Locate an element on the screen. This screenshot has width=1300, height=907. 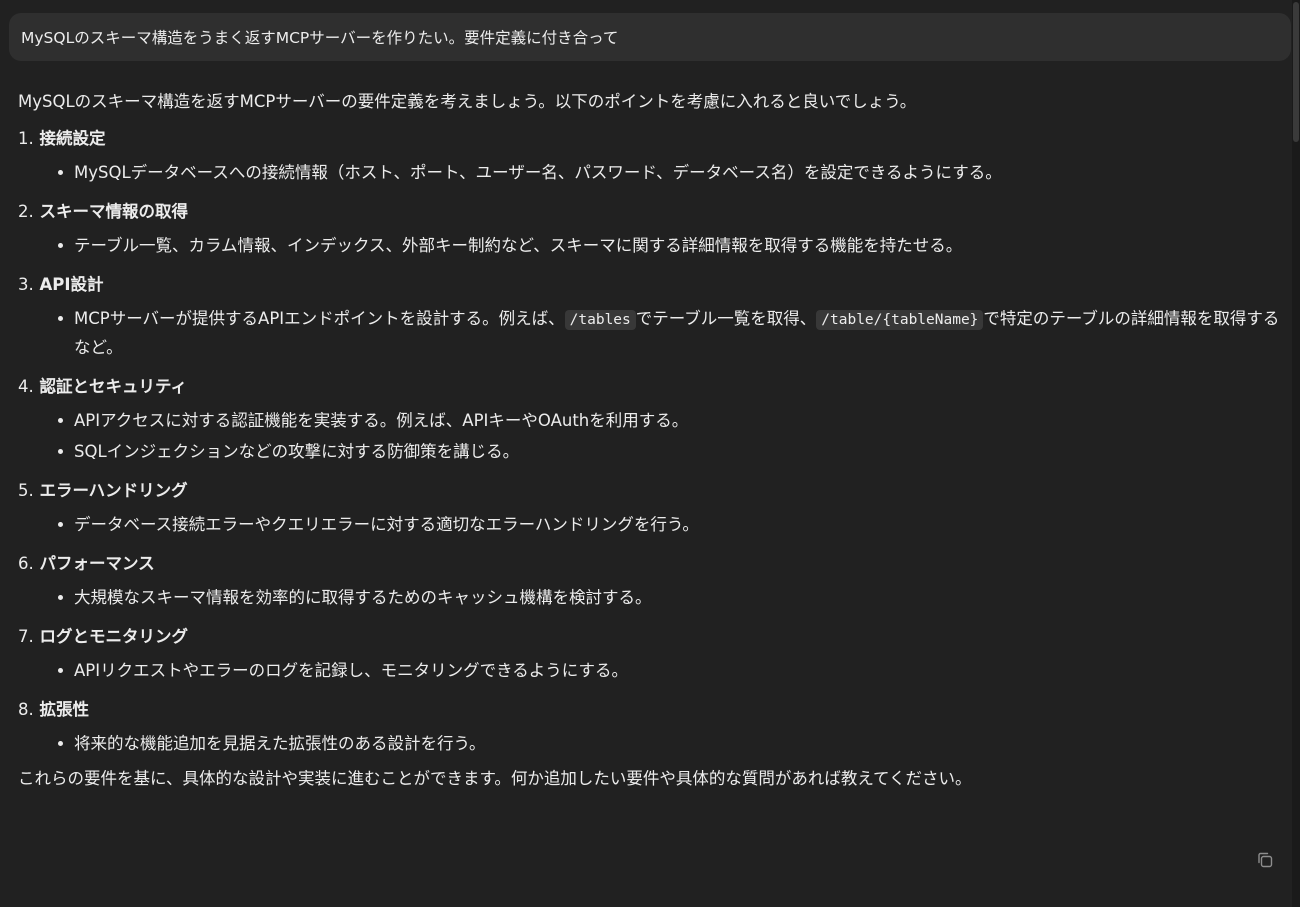
inline-code-tables: /tables is located at coordinates (600, 320).